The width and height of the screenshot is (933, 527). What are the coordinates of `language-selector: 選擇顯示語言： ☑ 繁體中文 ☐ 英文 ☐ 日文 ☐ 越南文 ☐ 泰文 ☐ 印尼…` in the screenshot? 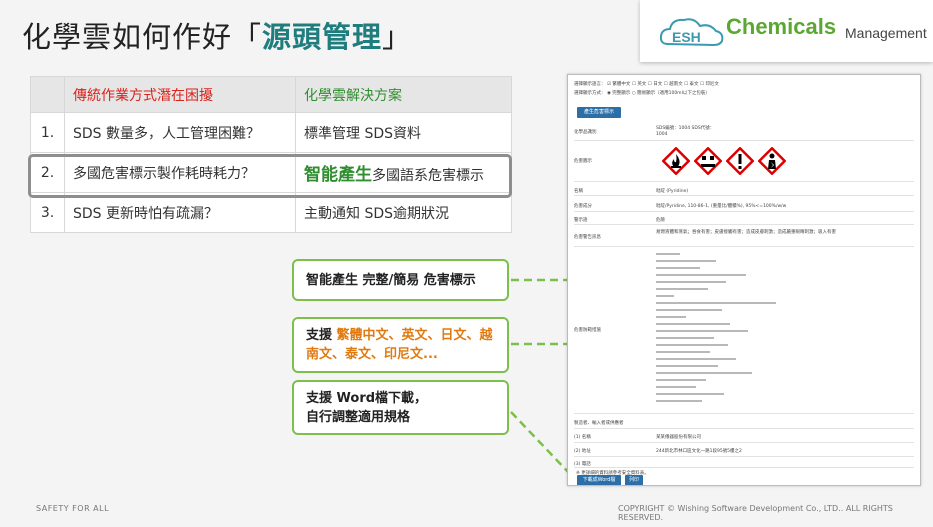 It's located at (646, 84).